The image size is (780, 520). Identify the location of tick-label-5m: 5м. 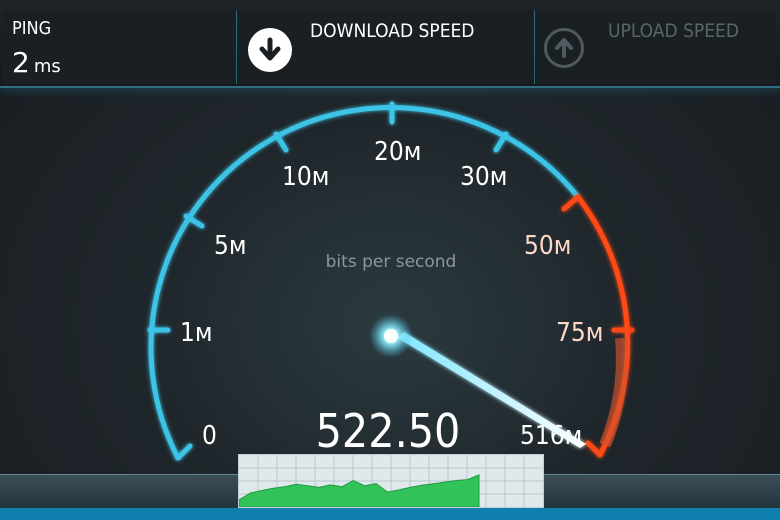
(230, 246).